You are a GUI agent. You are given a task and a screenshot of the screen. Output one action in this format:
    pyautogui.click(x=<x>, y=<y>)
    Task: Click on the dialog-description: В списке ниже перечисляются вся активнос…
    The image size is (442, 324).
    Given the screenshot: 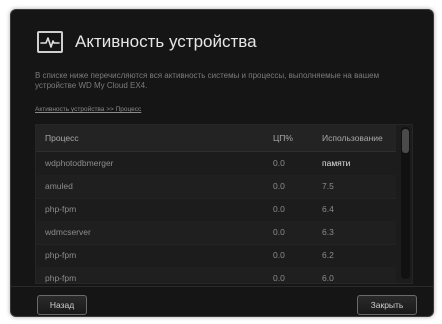 What is the action you would take?
    pyautogui.click(x=207, y=80)
    